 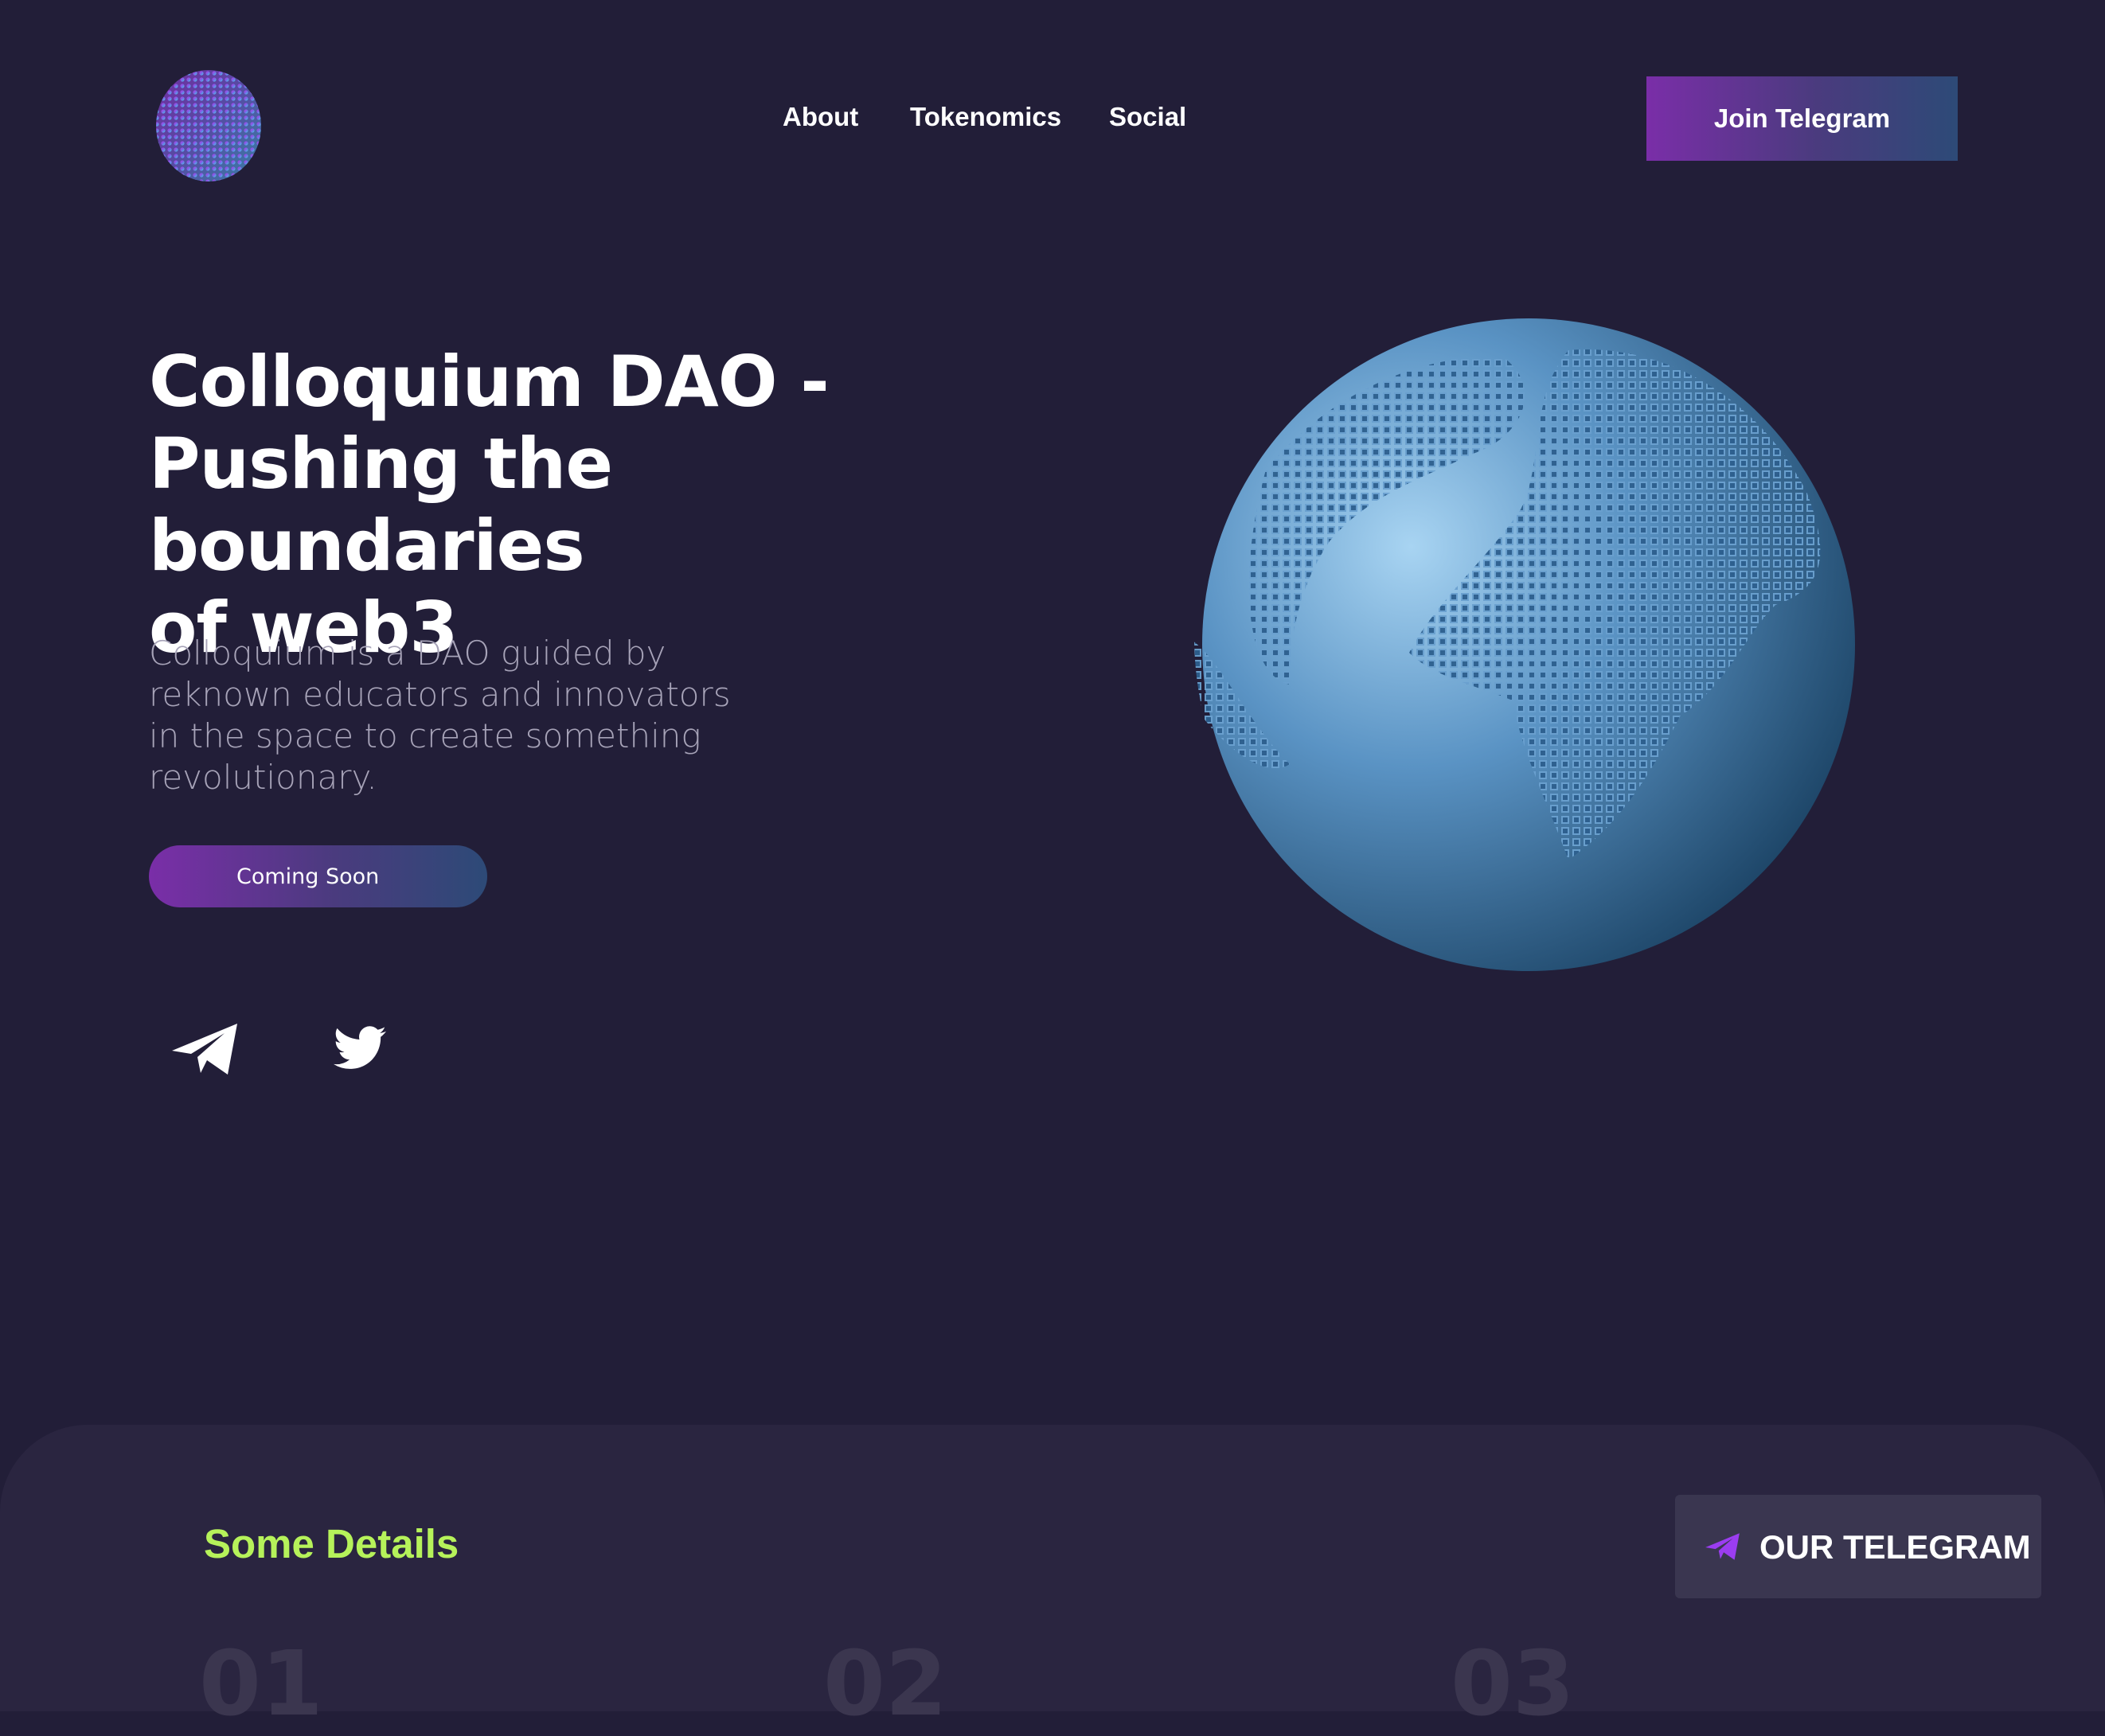 What do you see at coordinates (821, 117) in the screenshot?
I see `nav-about-link: About` at bounding box center [821, 117].